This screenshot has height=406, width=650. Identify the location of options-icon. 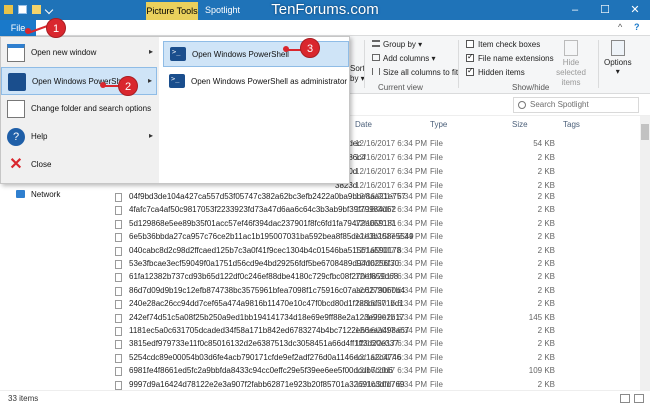
(617, 48).